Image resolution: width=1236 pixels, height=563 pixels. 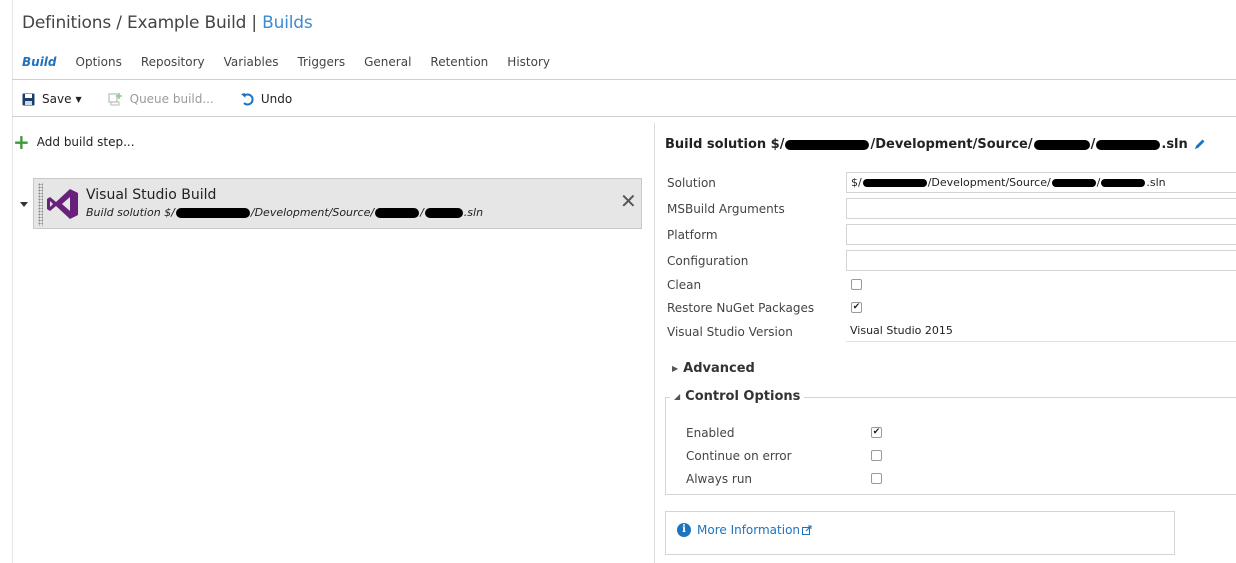 I want to click on chevron-down-icon: ▼, so click(x=78, y=99).